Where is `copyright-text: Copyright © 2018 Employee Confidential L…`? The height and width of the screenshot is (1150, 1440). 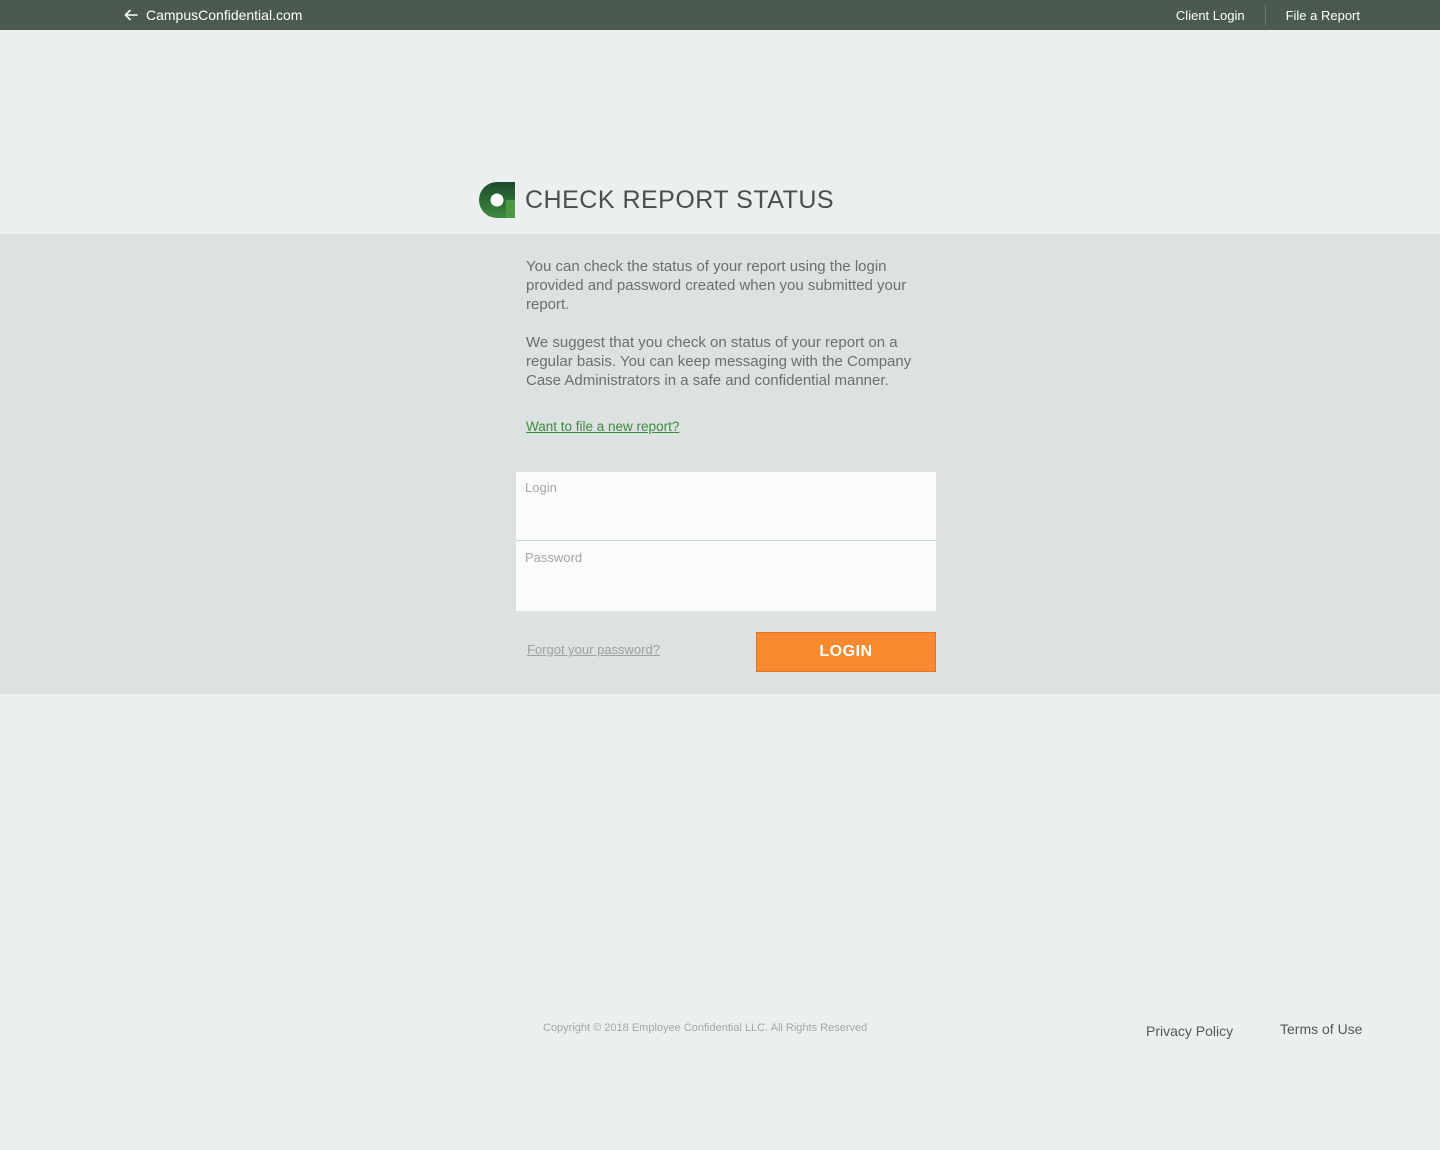 copyright-text: Copyright © 2018 Employee Confidential L… is located at coordinates (705, 1028).